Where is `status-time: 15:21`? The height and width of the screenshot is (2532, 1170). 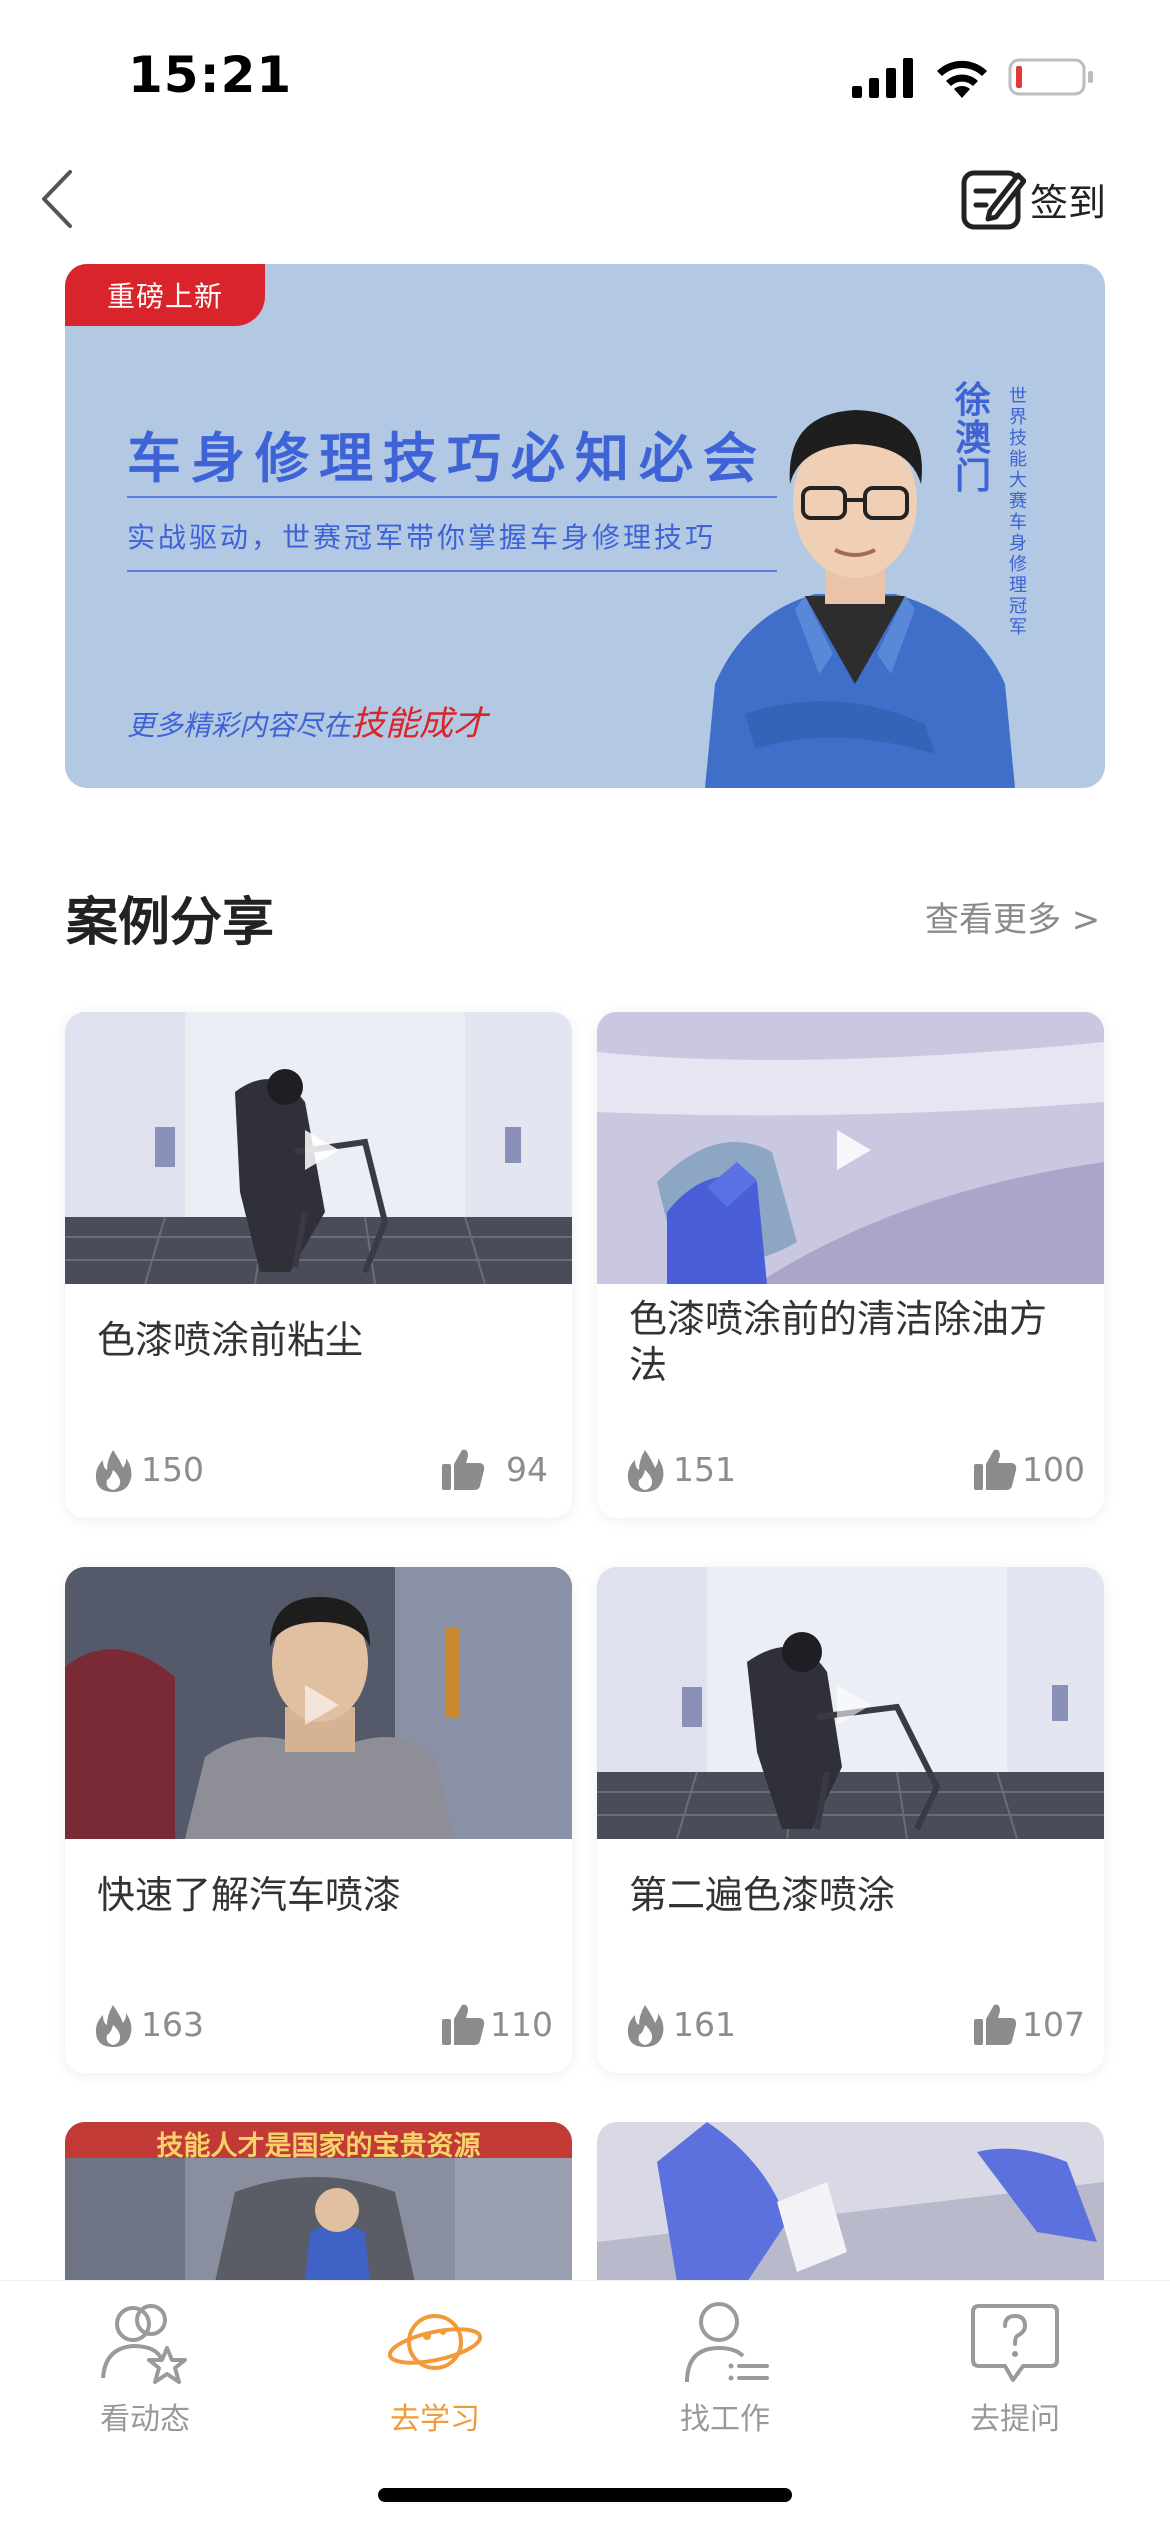
status-time: 15:21 is located at coordinates (210, 75).